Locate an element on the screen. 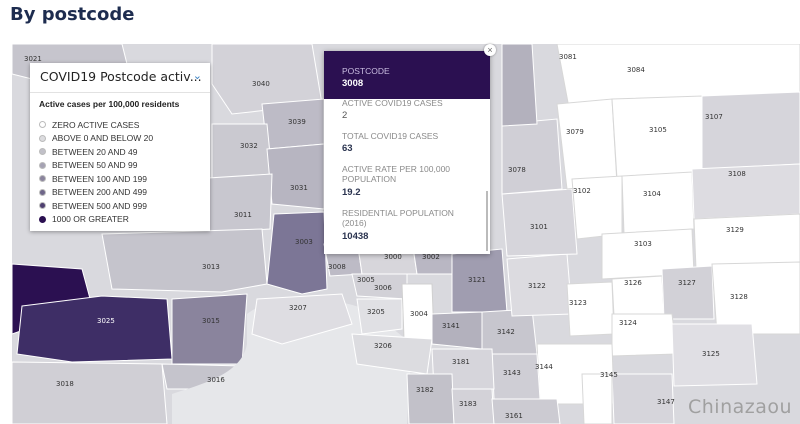 The height and width of the screenshot is (424, 800). label-3128: 3128 is located at coordinates (739, 297).